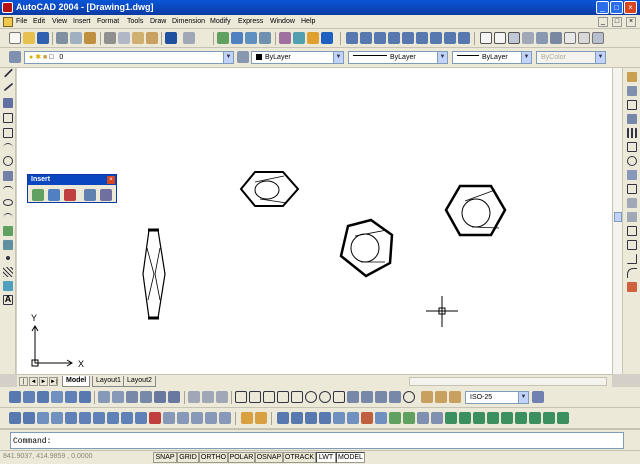 The image size is (640, 464). What do you see at coordinates (250, 21) in the screenshot?
I see `menu-express: Express` at bounding box center [250, 21].